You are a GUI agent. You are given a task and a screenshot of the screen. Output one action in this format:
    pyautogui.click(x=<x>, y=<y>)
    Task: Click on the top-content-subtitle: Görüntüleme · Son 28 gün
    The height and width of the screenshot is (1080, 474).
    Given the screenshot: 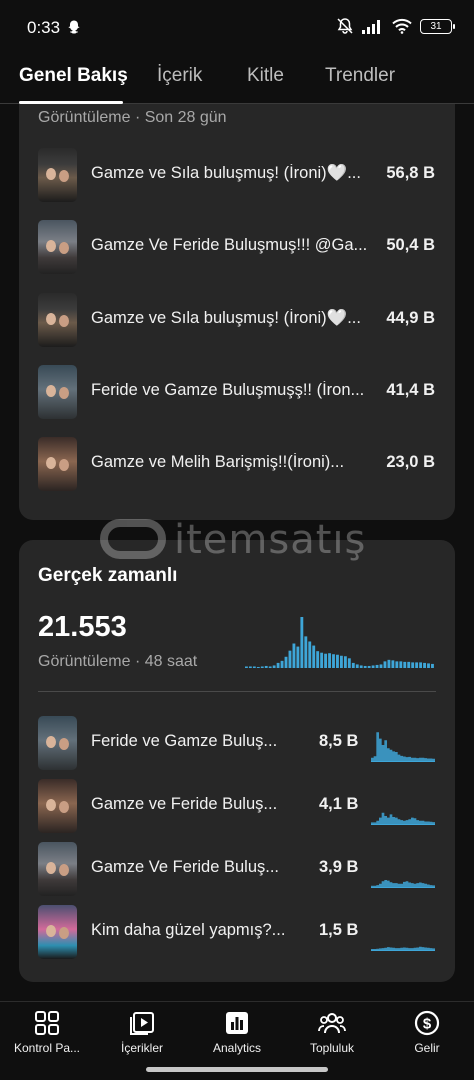 What is the action you would take?
    pyautogui.click(x=132, y=117)
    